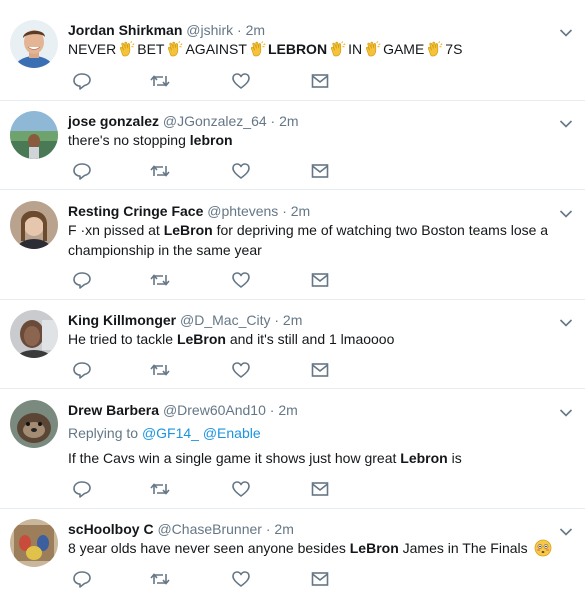  What do you see at coordinates (454, 458) in the screenshot?
I see `tweet-text-part: is` at bounding box center [454, 458].